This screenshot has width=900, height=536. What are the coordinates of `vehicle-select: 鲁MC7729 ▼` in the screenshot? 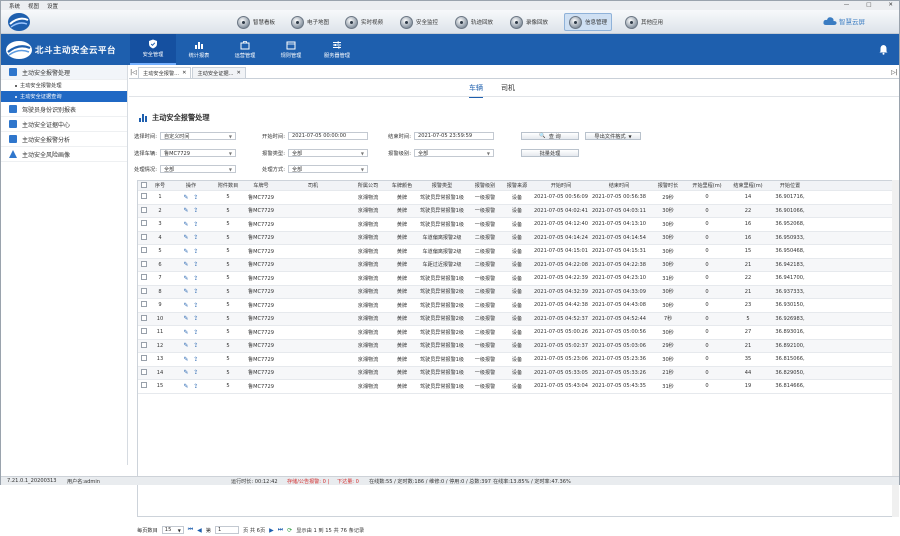 It's located at (198, 153).